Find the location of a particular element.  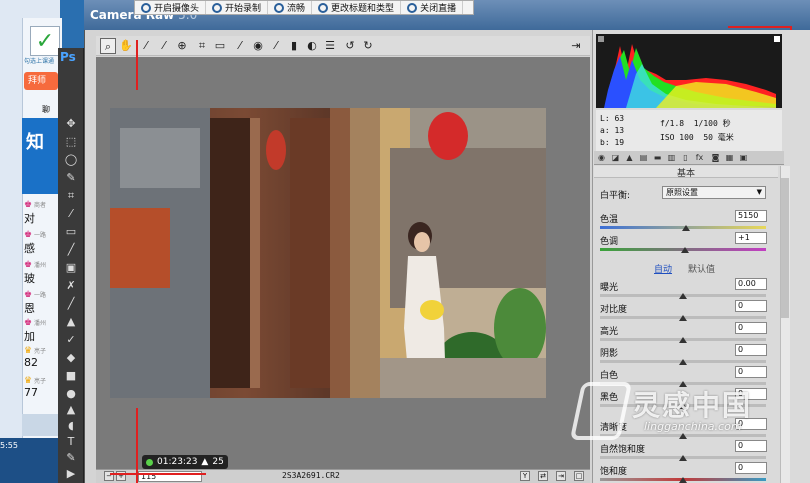

fill-tool-icon: ■ is located at coordinates (71, 376).